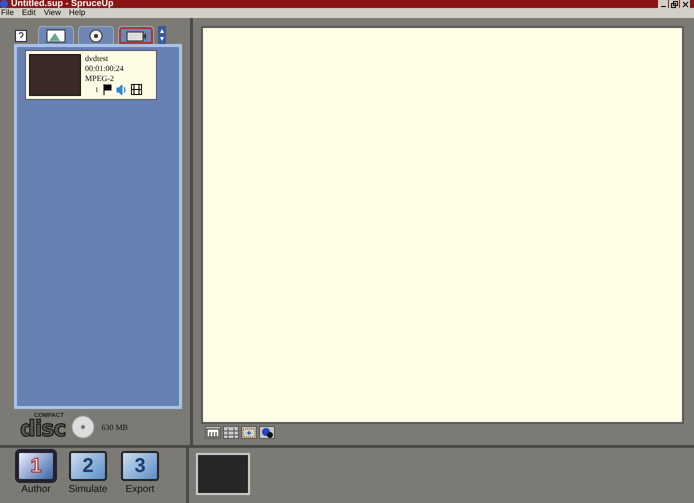 The image size is (694, 503). What do you see at coordinates (36, 477) in the screenshot?
I see `step-button: 1 Author` at bounding box center [36, 477].